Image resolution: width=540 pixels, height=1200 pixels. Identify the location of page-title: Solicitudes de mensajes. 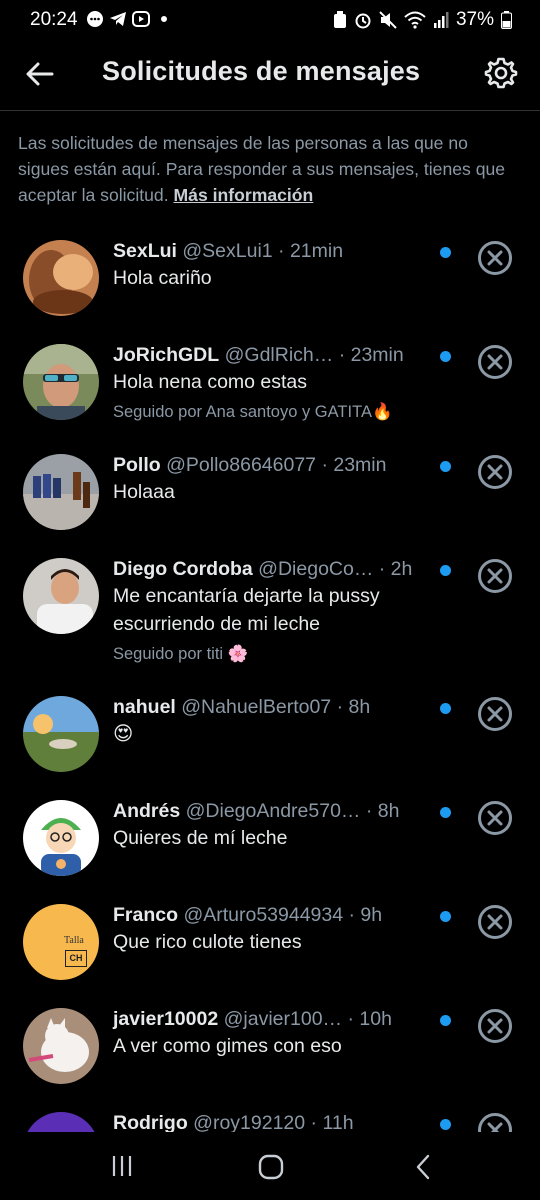
(261, 71).